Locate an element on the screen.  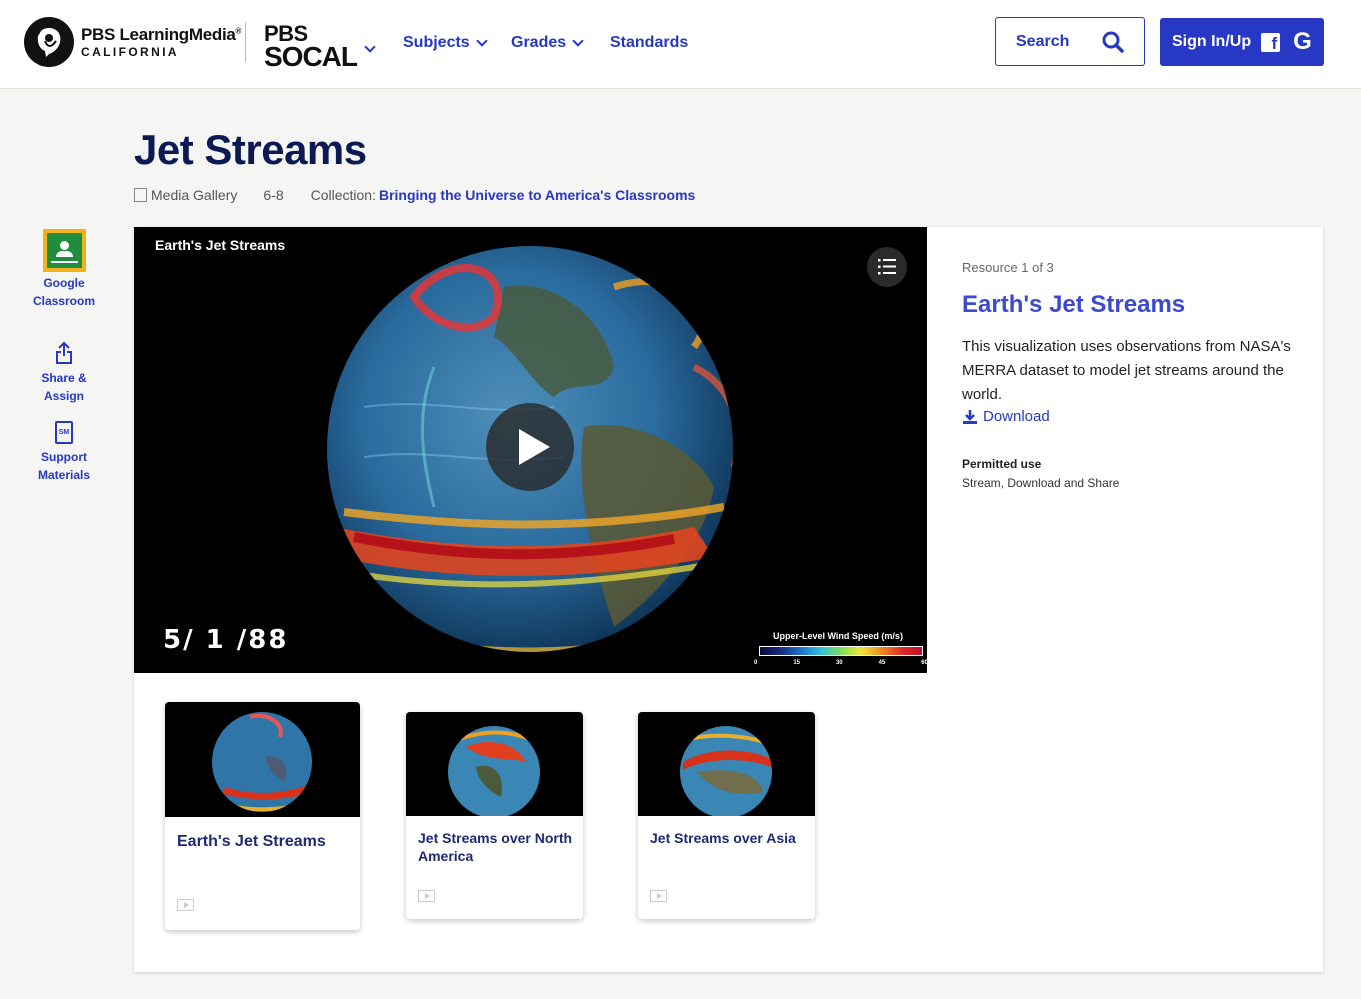
share-assign-label: Share & Assign is located at coordinates (64, 387).